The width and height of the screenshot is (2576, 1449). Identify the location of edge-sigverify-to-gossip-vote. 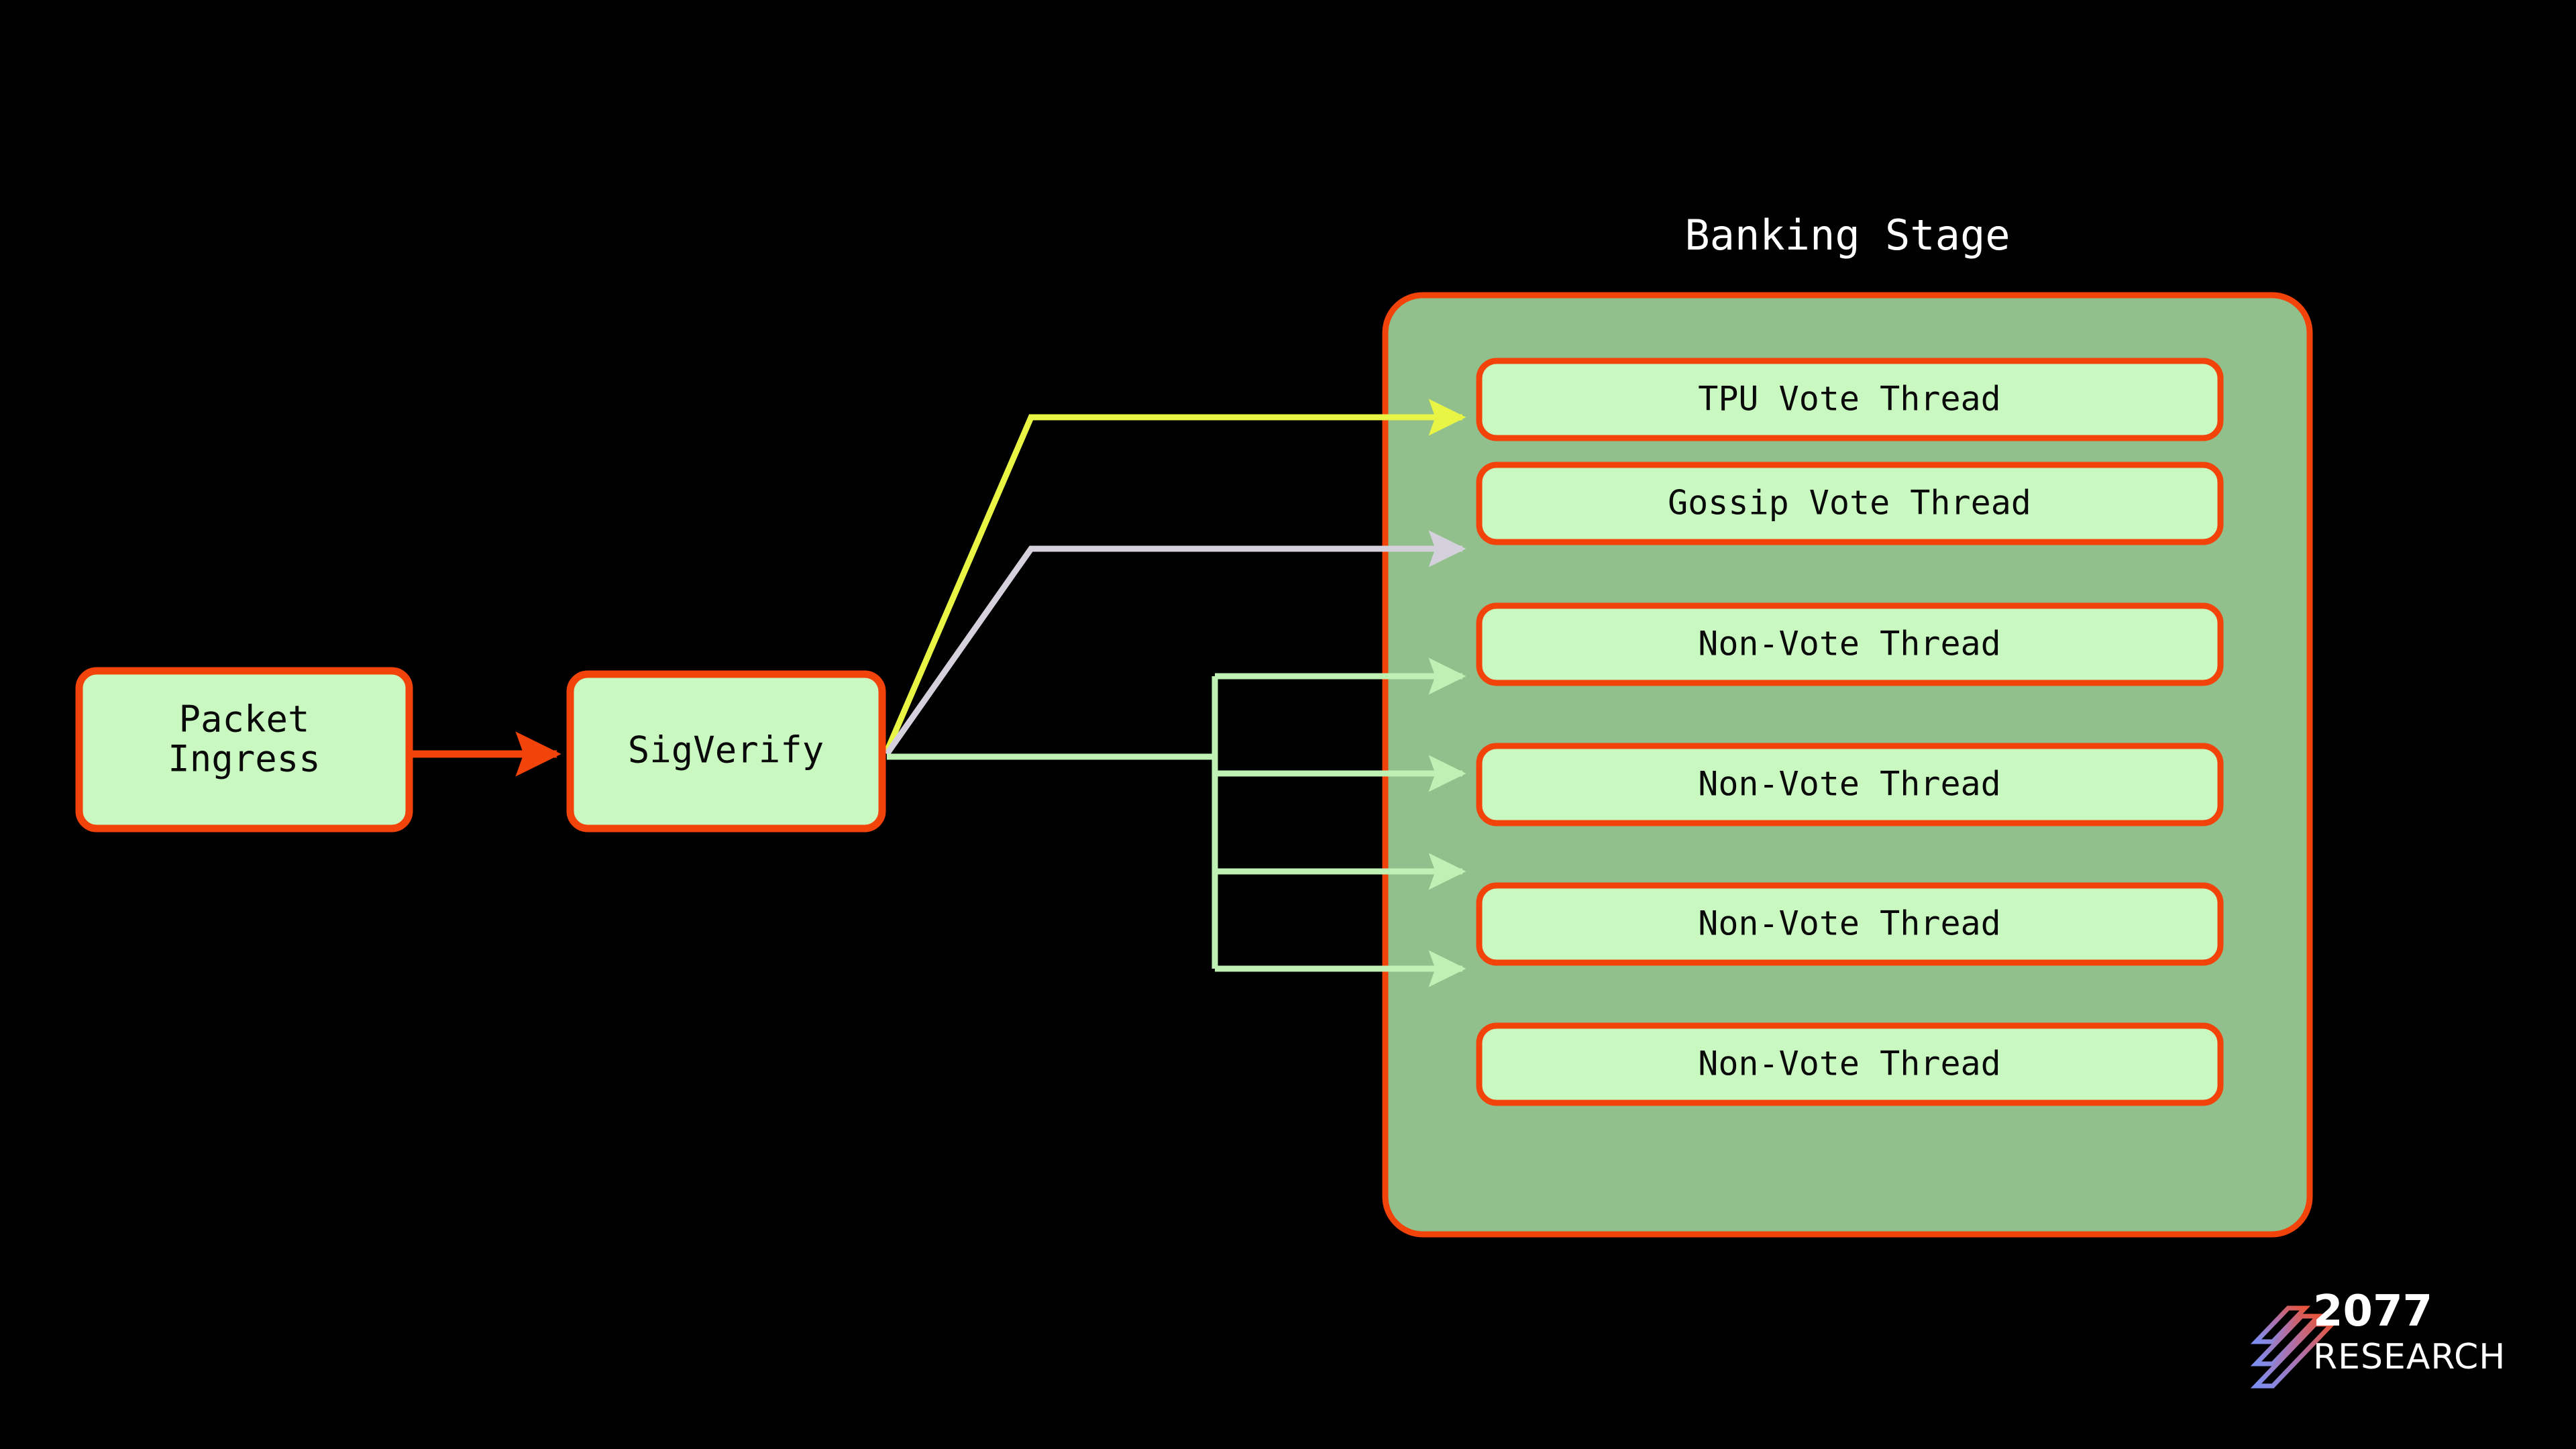
(1175, 643).